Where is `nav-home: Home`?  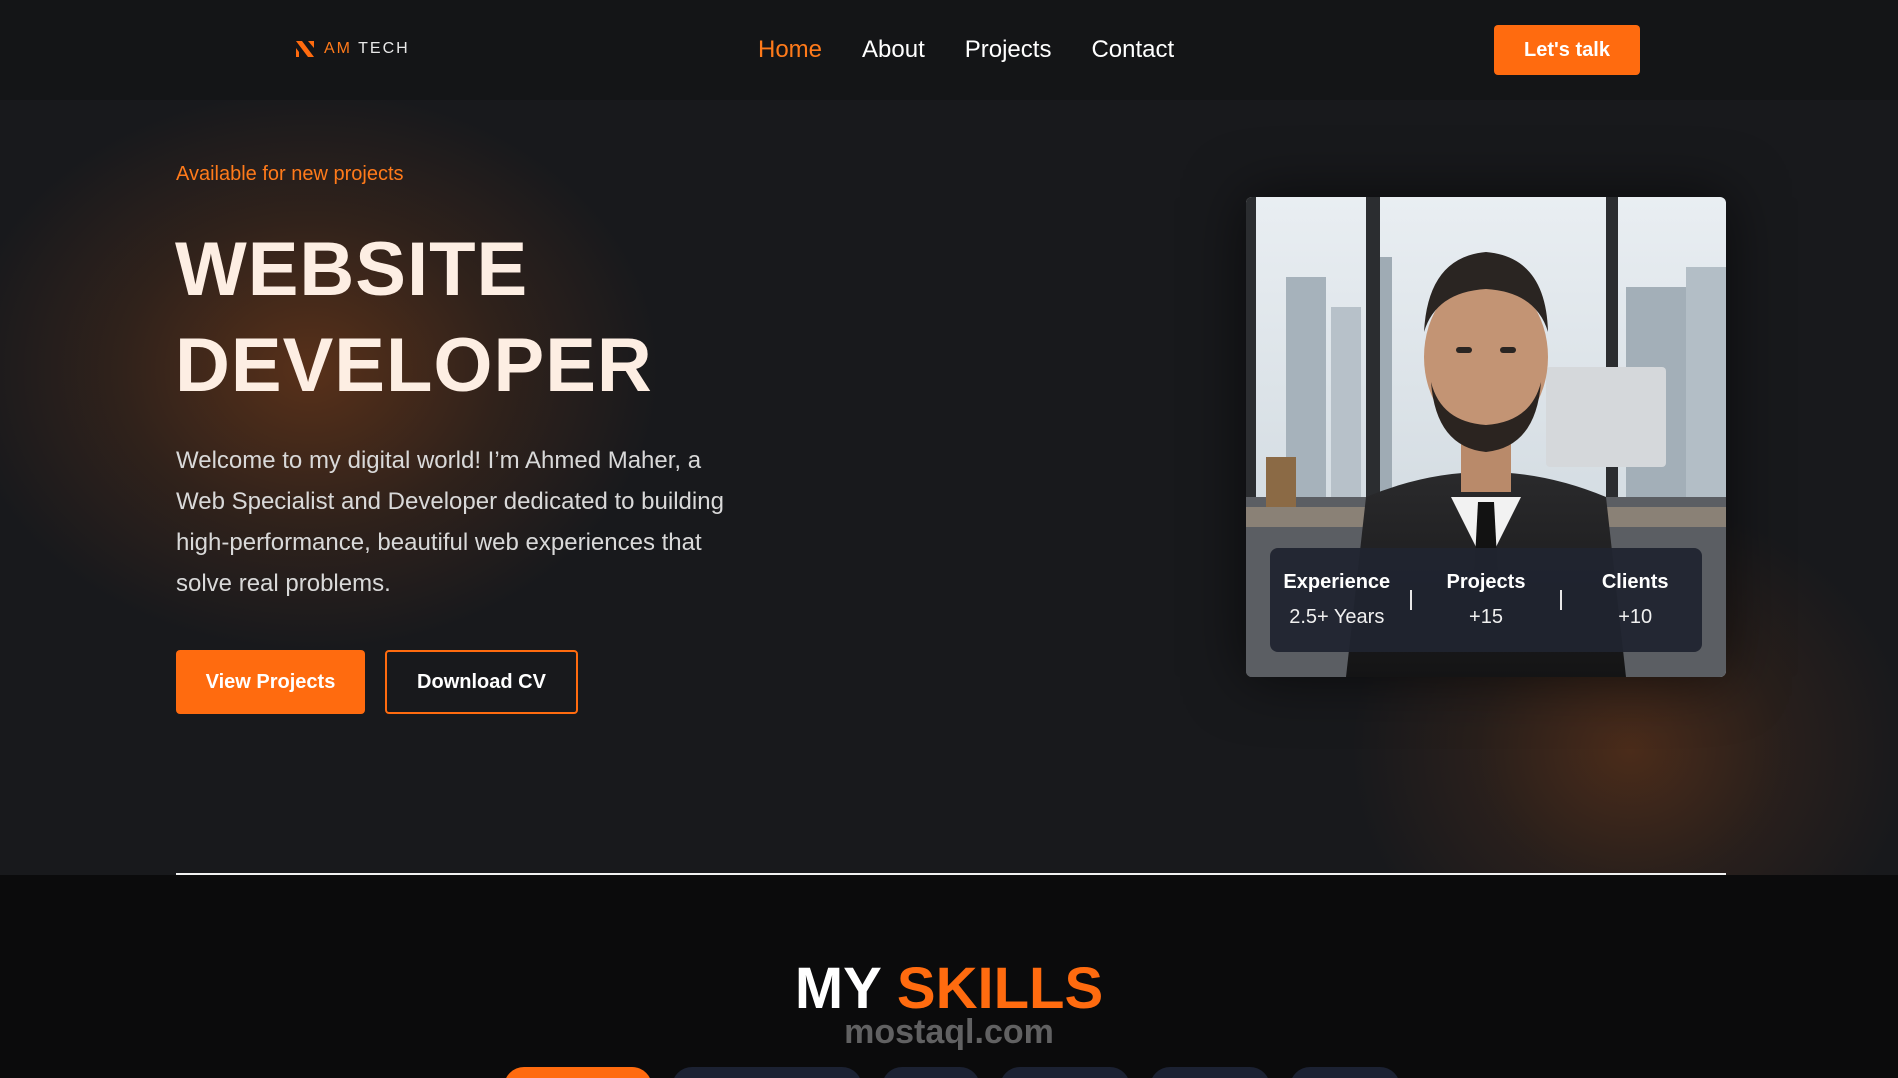 nav-home: Home is located at coordinates (790, 50).